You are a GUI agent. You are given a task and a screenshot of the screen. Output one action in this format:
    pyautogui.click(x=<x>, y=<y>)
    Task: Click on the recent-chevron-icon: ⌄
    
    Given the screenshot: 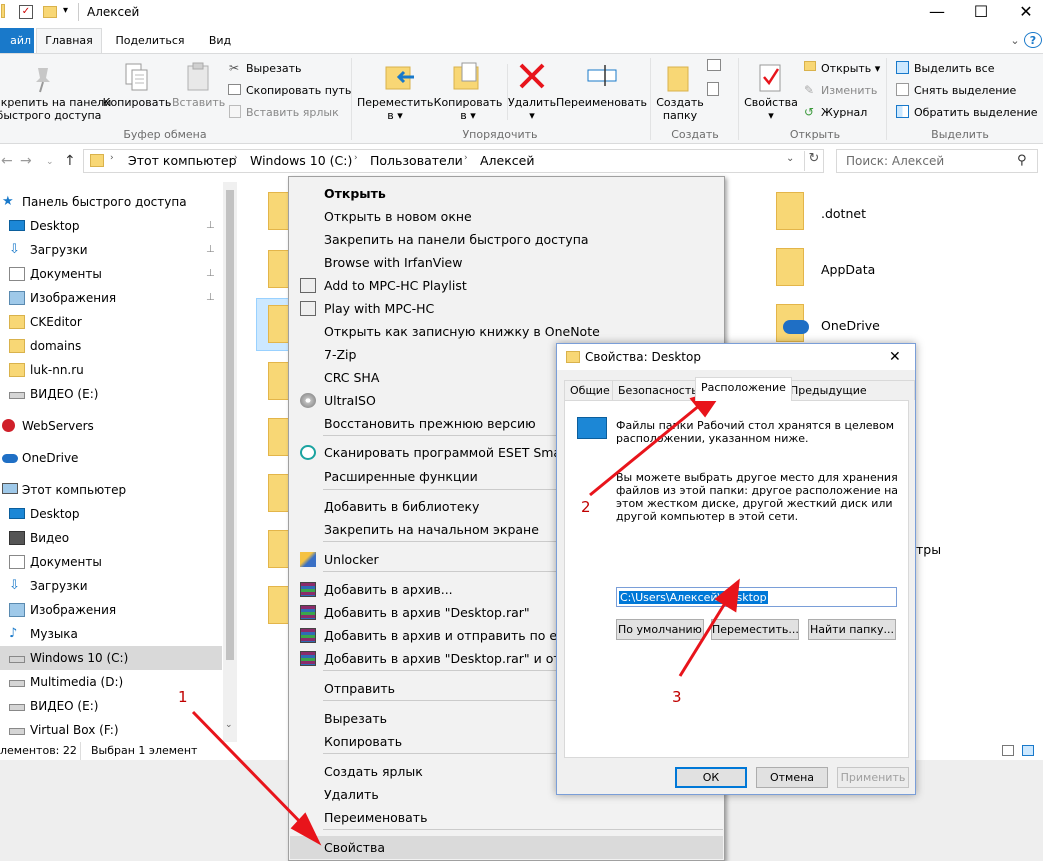 What is the action you would take?
    pyautogui.click(x=50, y=162)
    